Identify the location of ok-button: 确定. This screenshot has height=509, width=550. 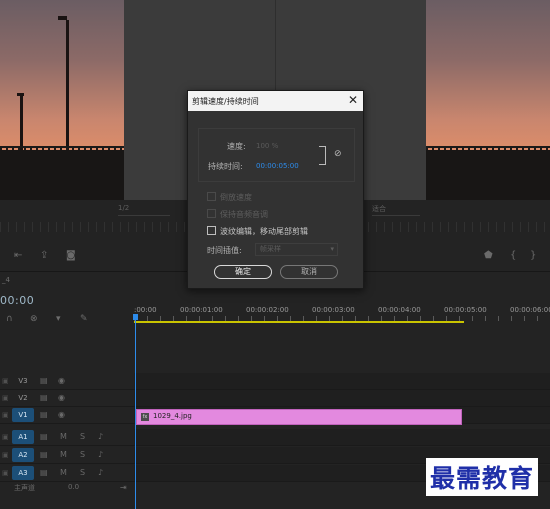
(243, 272).